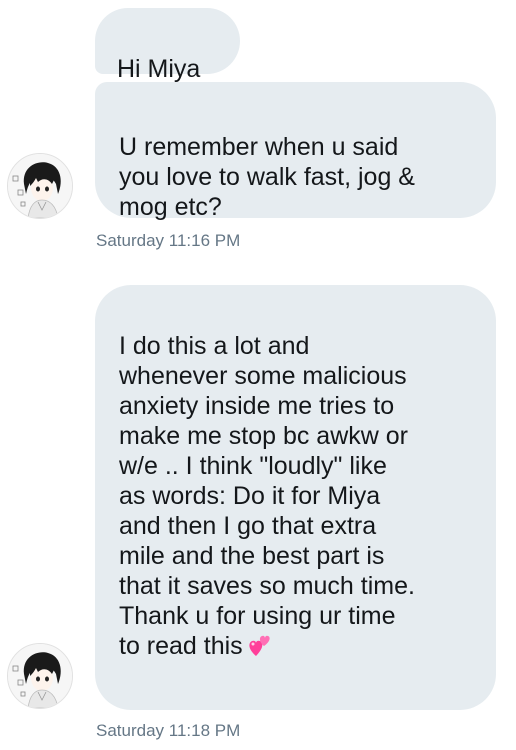 This screenshot has width=516, height=750. What do you see at coordinates (168, 240) in the screenshot?
I see `timestamp: Saturday 11:16 PM` at bounding box center [168, 240].